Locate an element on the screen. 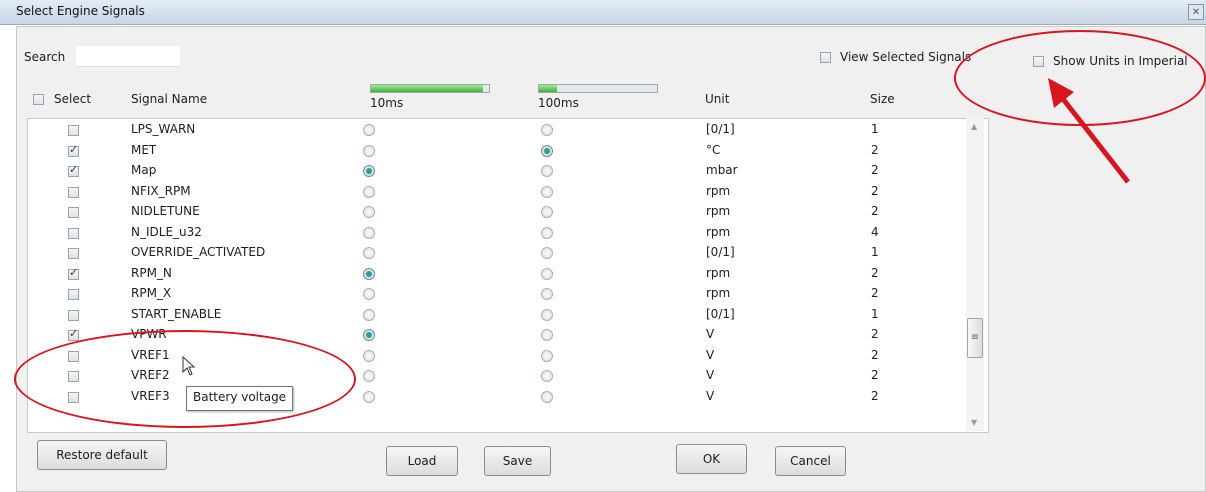 Image resolution: width=1206 pixels, height=492 pixels. table-row: LPS_WARN [0/1] 1 is located at coordinates (508, 130).